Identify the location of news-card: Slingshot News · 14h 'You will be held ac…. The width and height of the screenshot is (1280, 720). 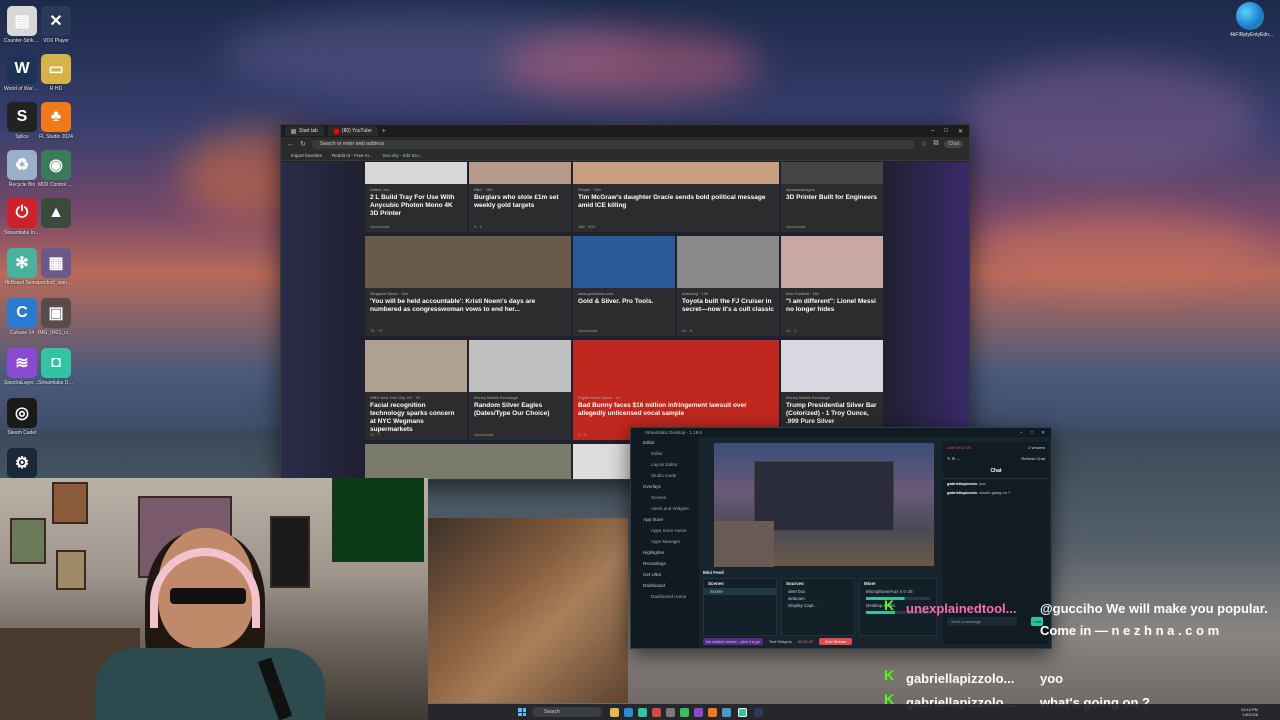
(468, 286).